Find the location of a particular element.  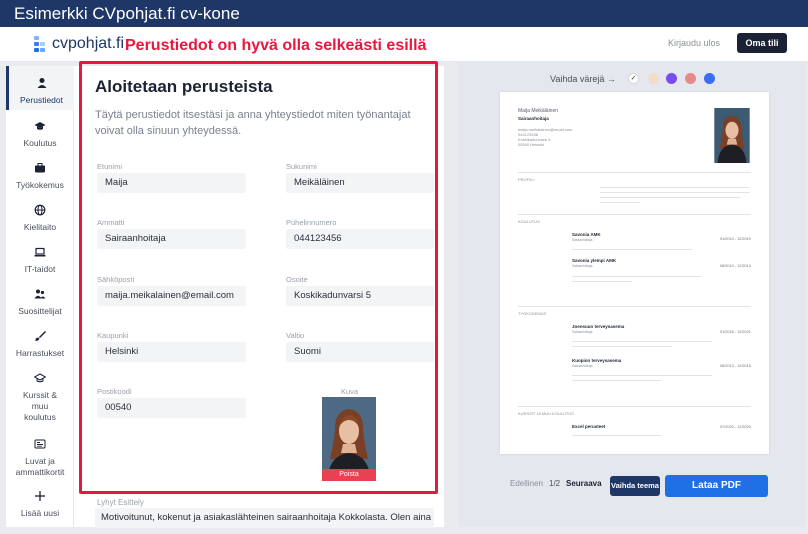

postcode-input: 00540 is located at coordinates (171, 408).